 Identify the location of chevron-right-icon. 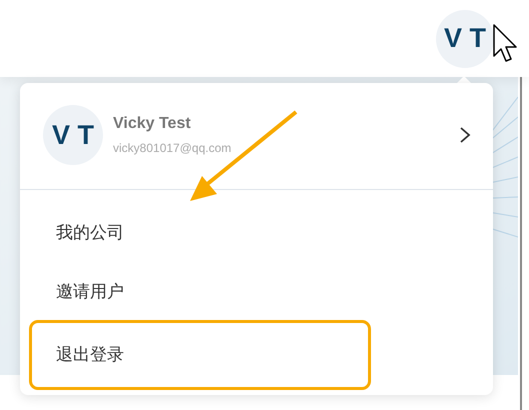
(465, 135).